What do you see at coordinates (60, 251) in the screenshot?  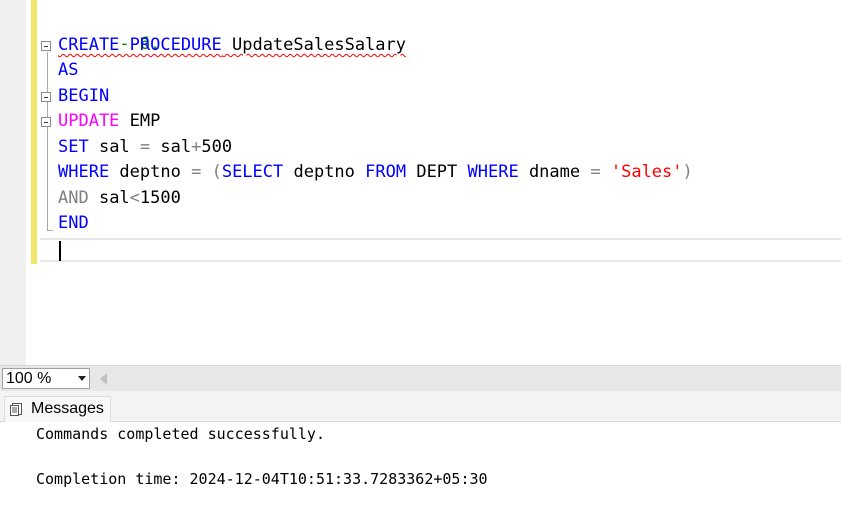 I see `text-caret` at bounding box center [60, 251].